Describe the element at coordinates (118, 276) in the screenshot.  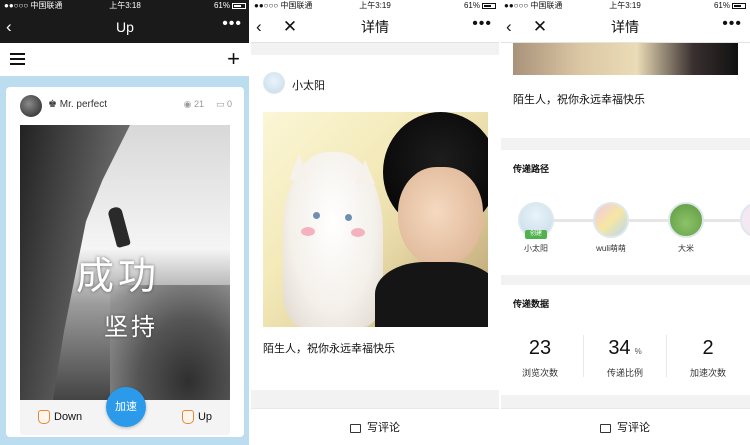
I see `image-text-success: 成功` at that location.